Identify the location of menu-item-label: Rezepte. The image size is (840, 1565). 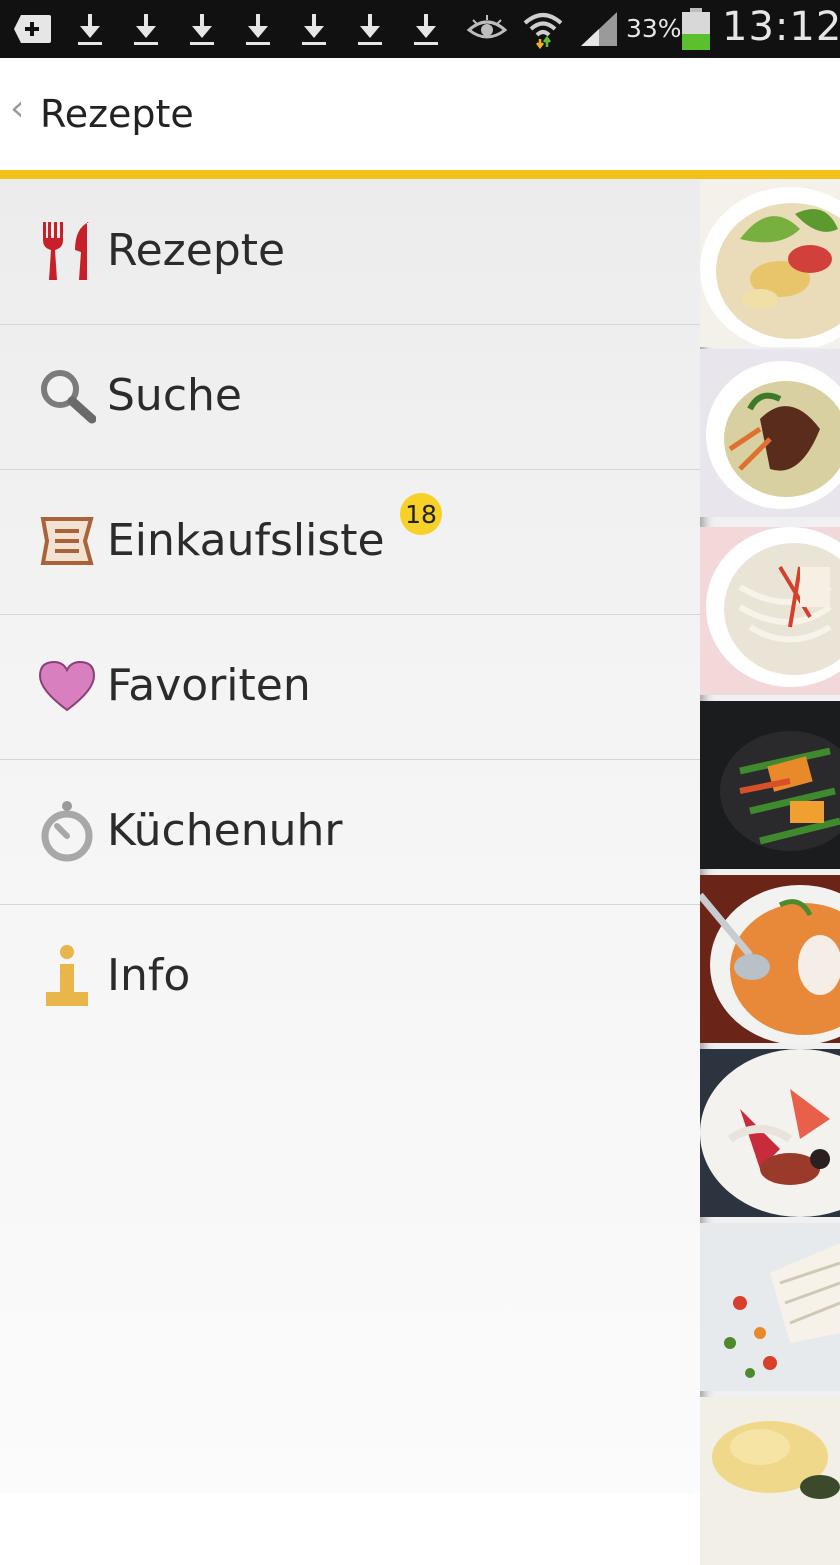
(196, 250).